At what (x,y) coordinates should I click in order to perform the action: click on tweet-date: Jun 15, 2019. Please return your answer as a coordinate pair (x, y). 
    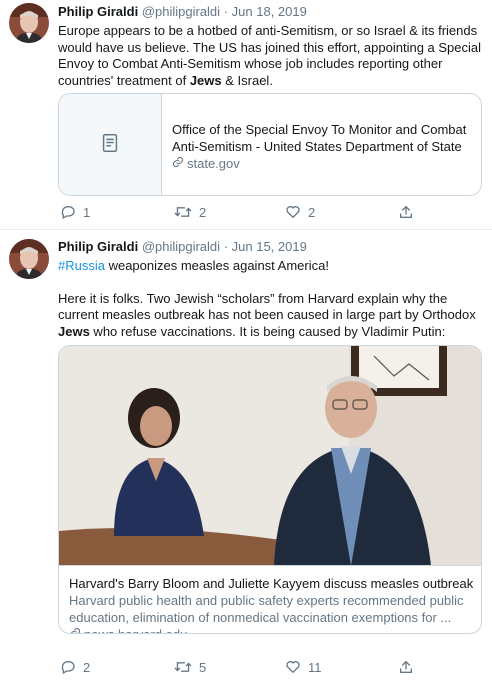
    Looking at the image, I should click on (269, 246).